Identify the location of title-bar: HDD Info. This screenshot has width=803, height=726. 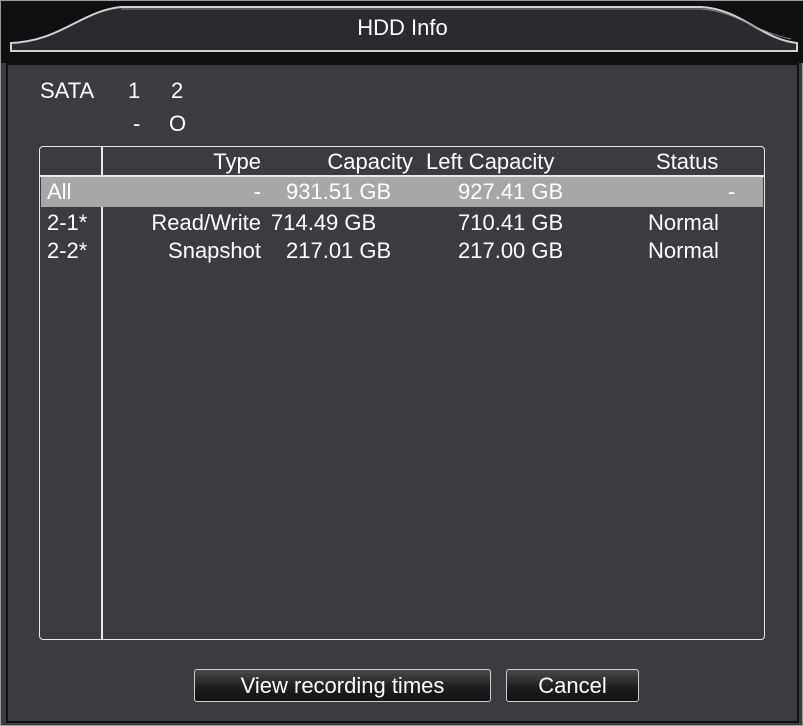
(402, 32).